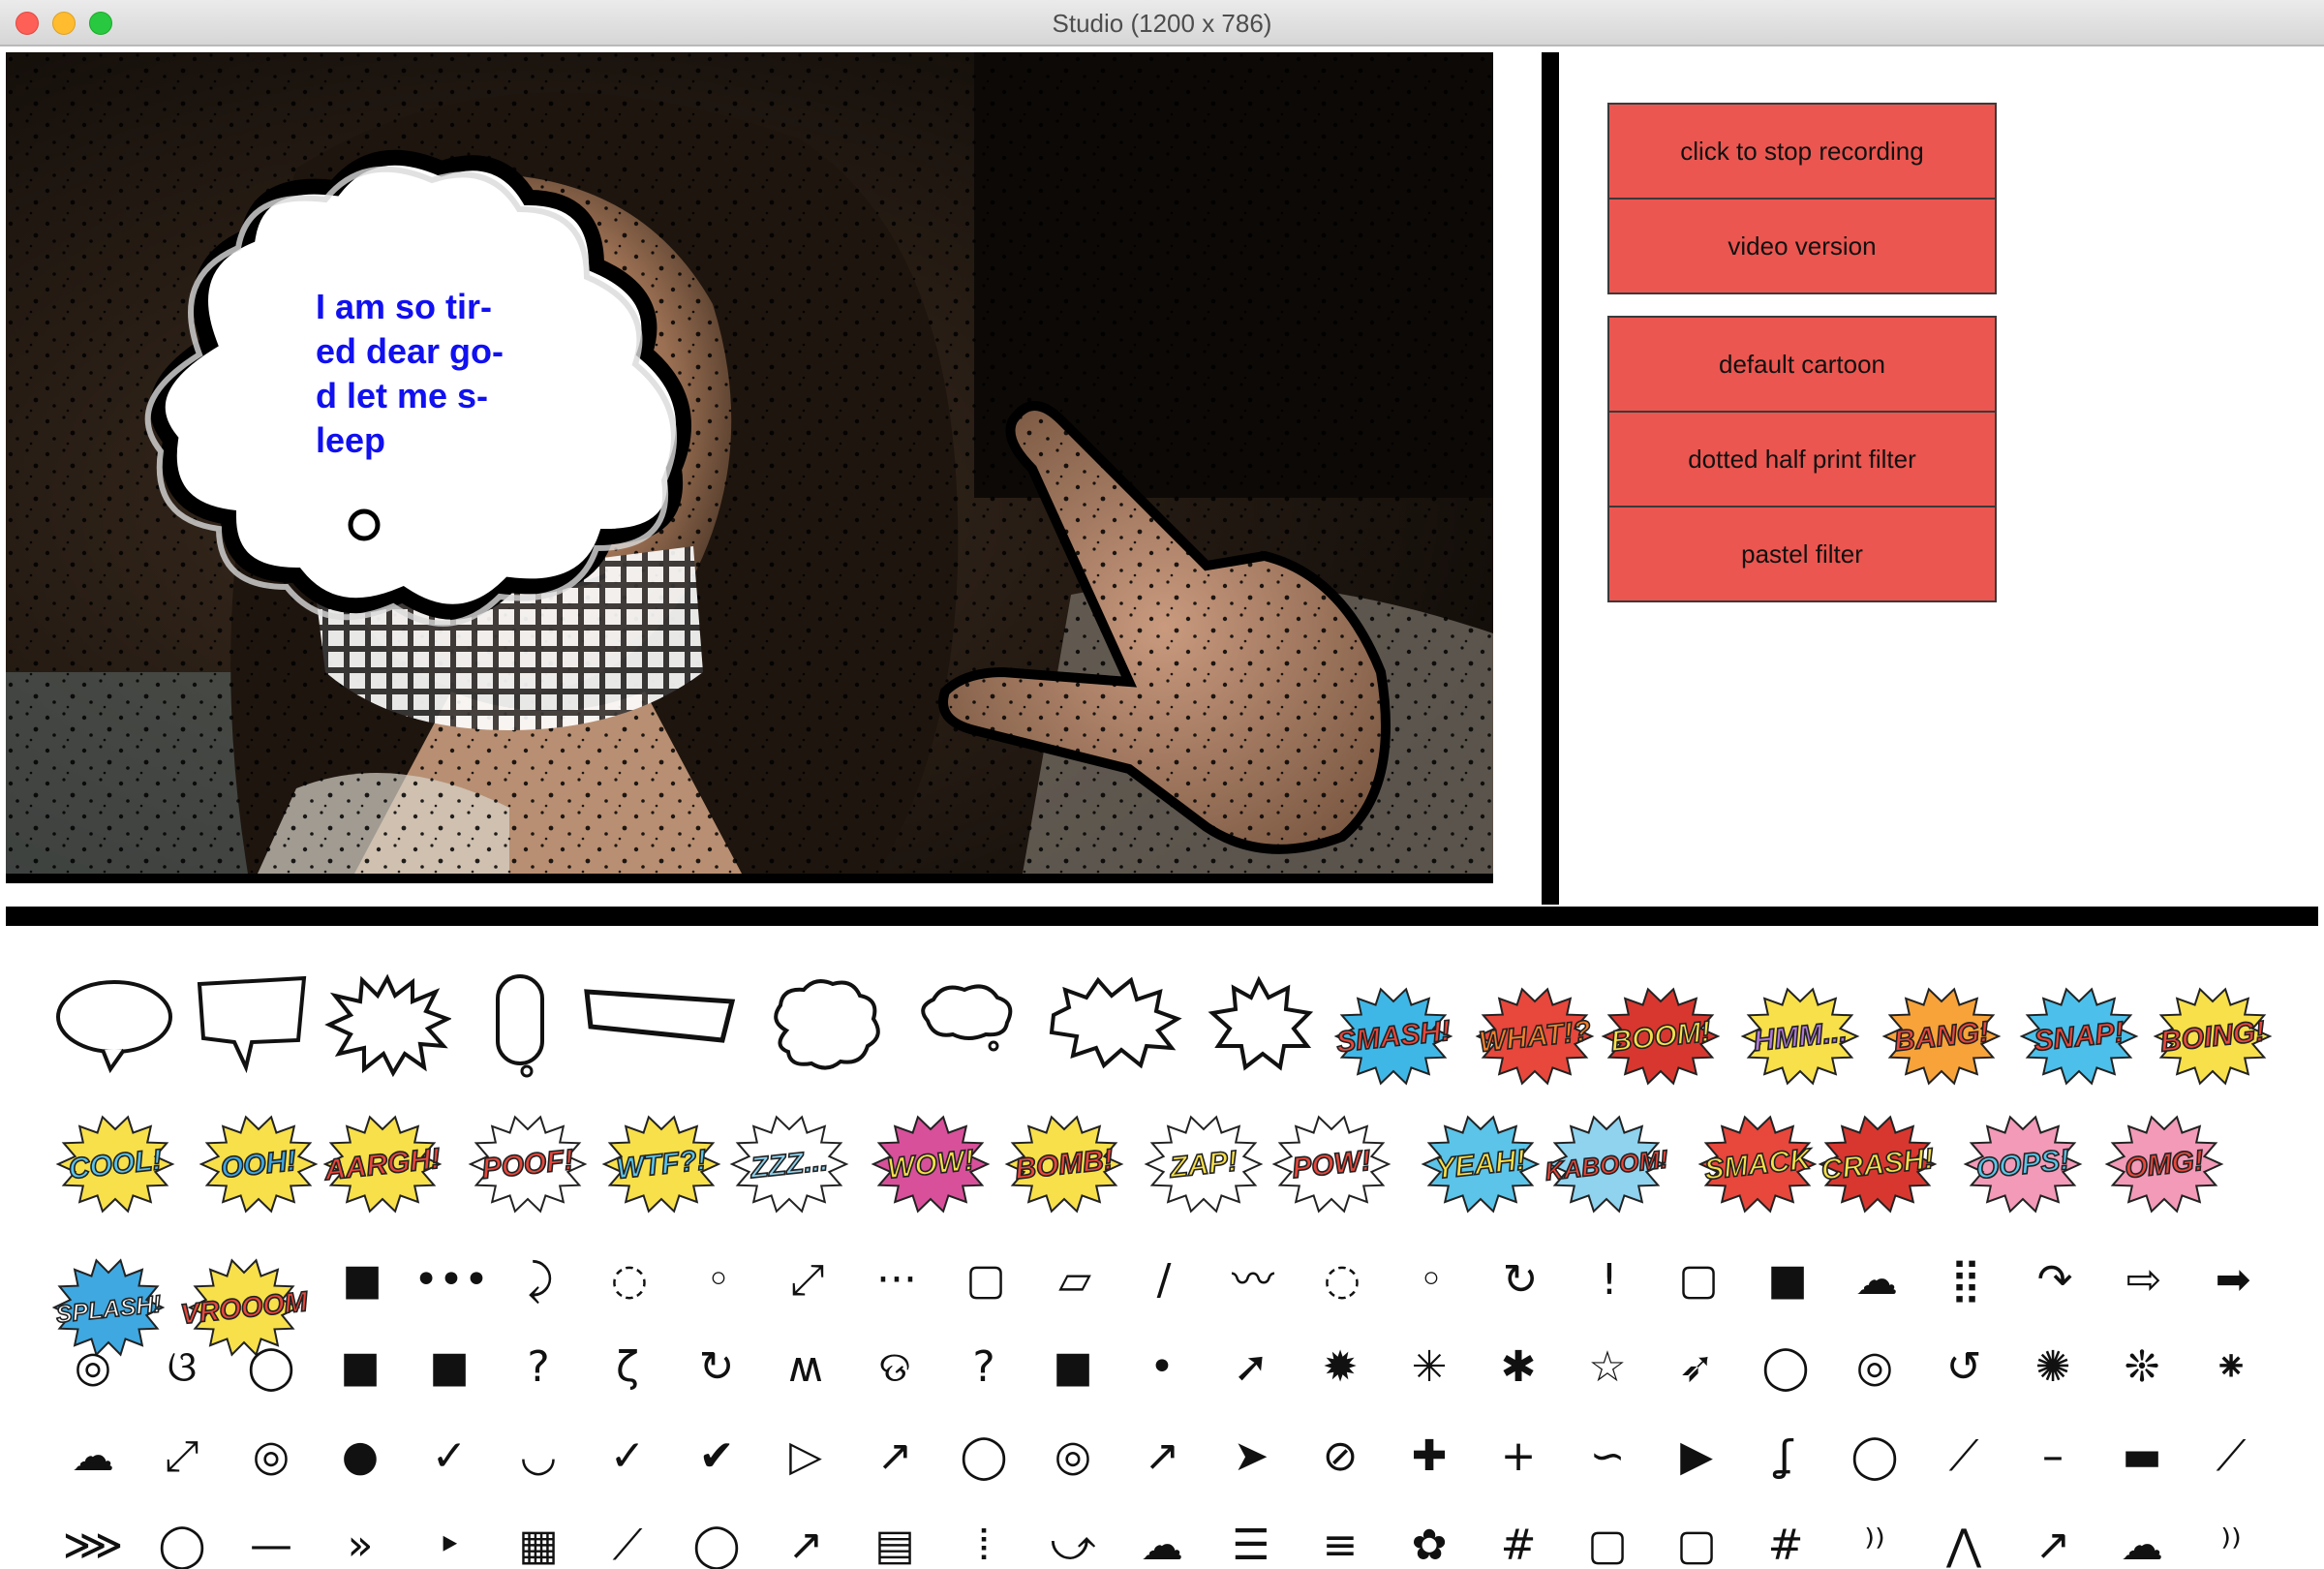  What do you see at coordinates (2053, 1367) in the screenshot?
I see `doodle-icon: ✺` at bounding box center [2053, 1367].